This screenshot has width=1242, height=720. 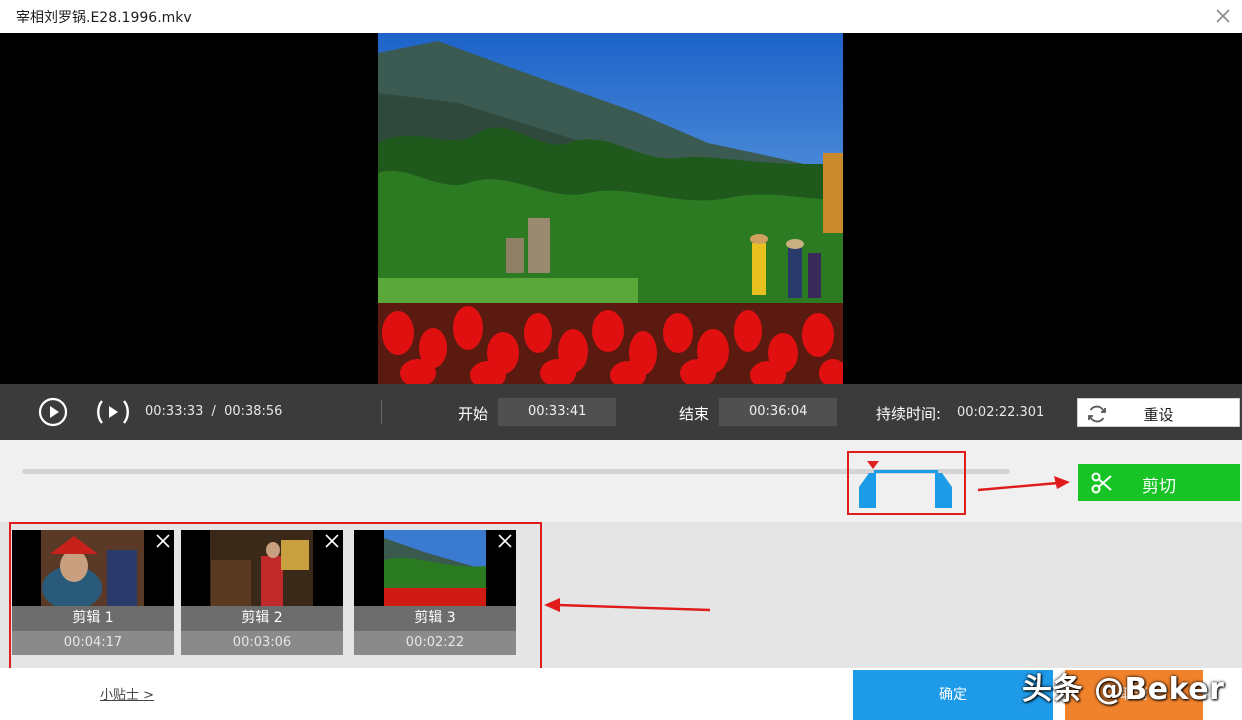 I want to click on clip-duration: 00:04:17, so click(x=93, y=643).